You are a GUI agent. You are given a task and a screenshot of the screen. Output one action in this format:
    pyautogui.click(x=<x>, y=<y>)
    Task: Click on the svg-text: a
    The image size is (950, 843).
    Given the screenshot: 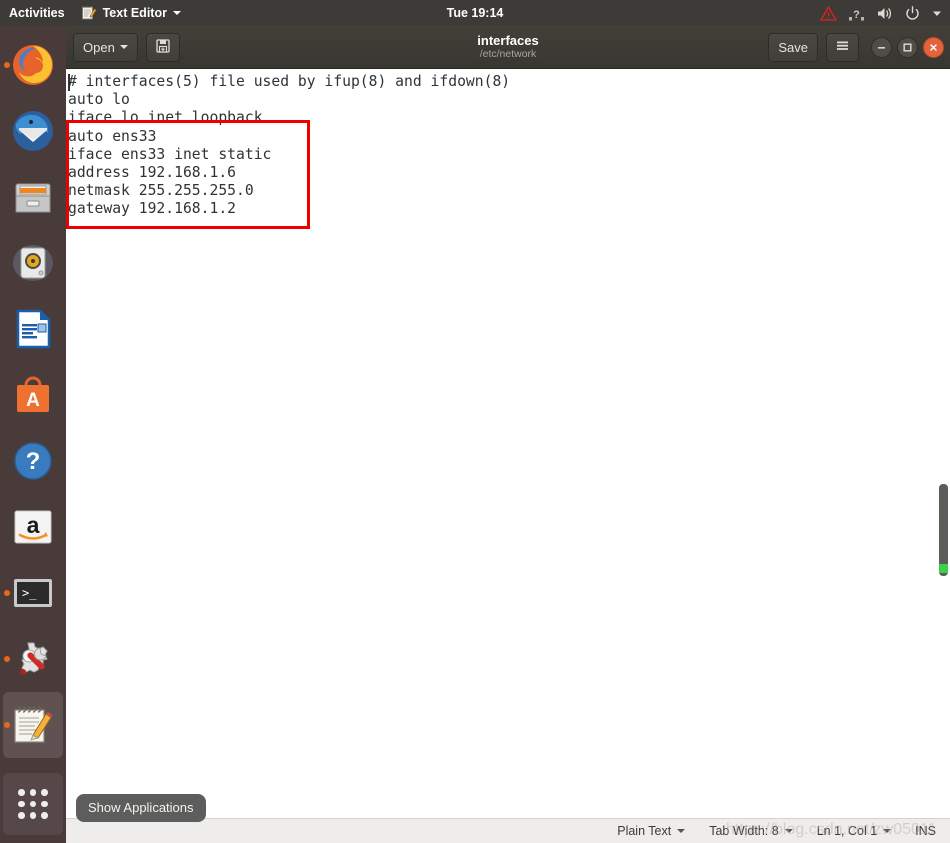 What is the action you would take?
    pyautogui.click(x=33, y=525)
    